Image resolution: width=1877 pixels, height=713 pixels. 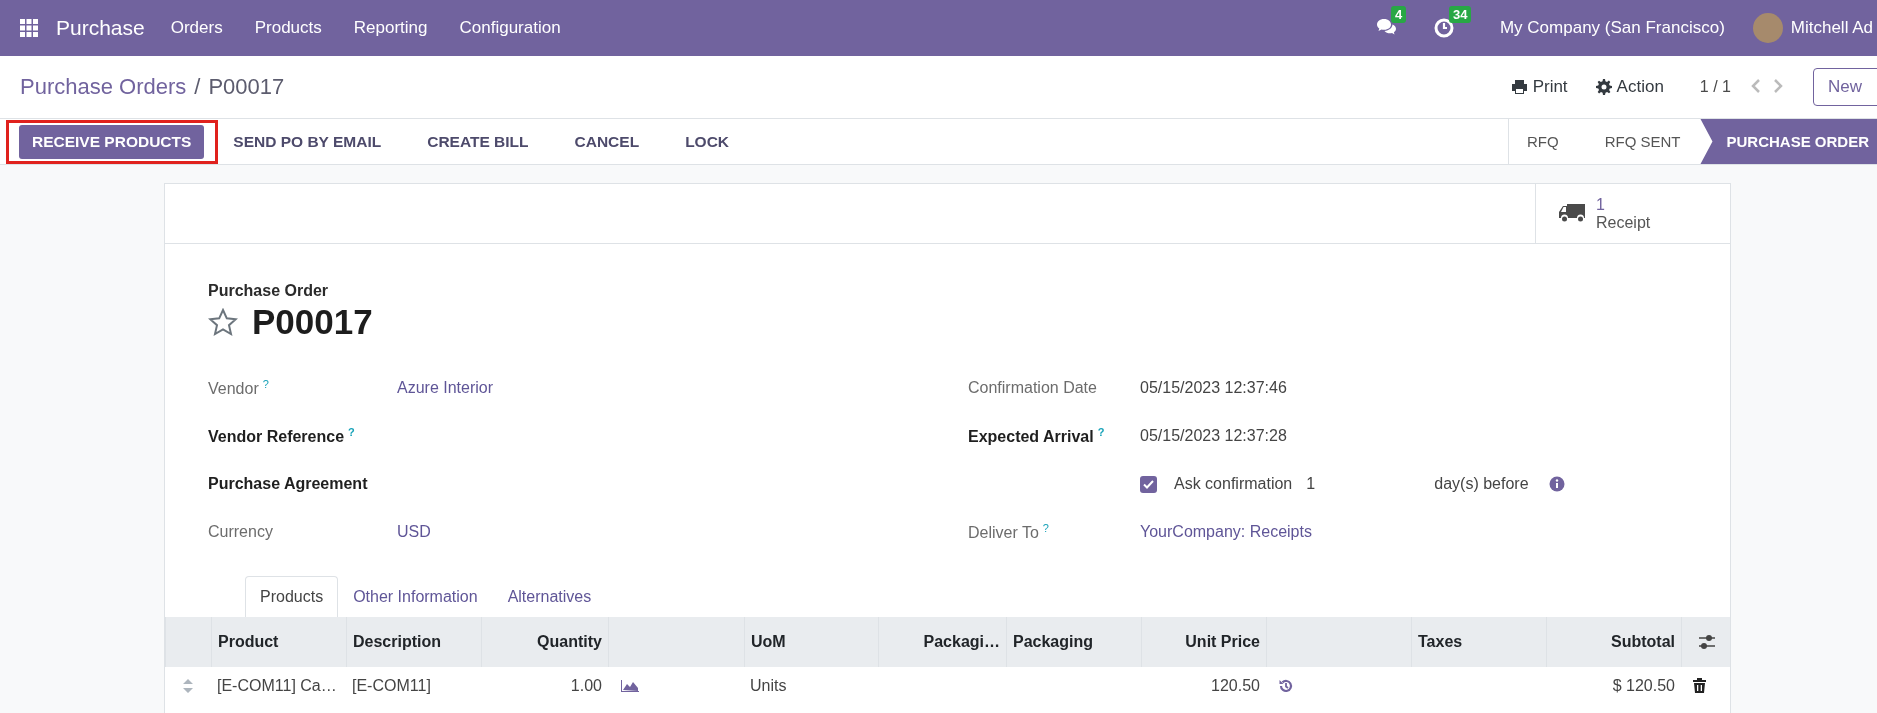 I want to click on menu-item: Reporting, so click(x=390, y=28).